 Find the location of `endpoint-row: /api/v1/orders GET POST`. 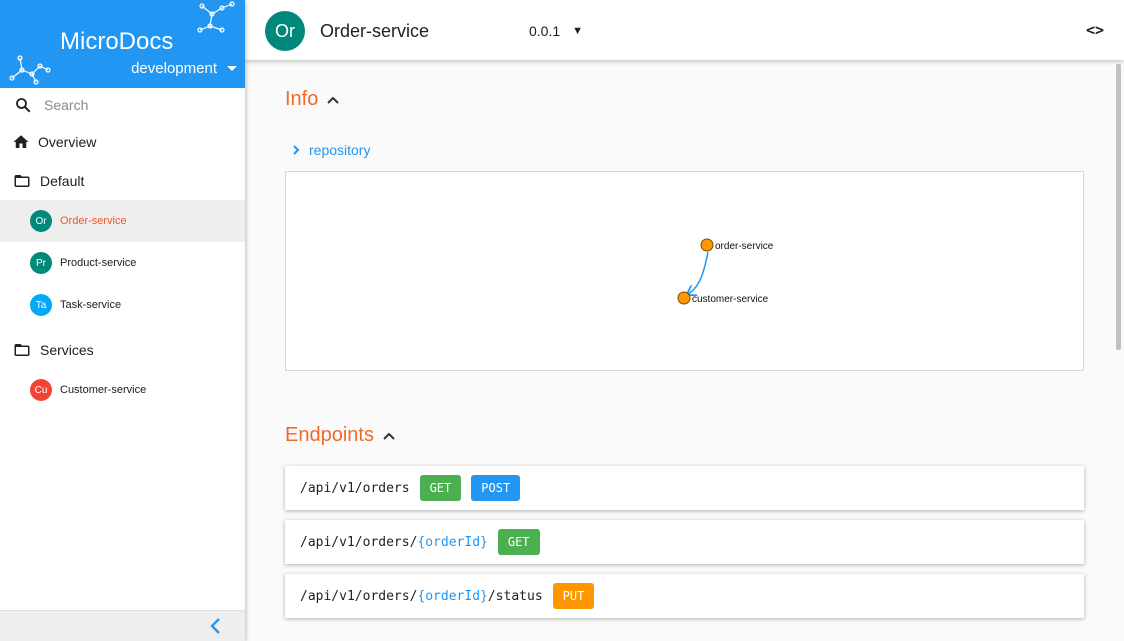

endpoint-row: /api/v1/orders GET POST is located at coordinates (684, 488).